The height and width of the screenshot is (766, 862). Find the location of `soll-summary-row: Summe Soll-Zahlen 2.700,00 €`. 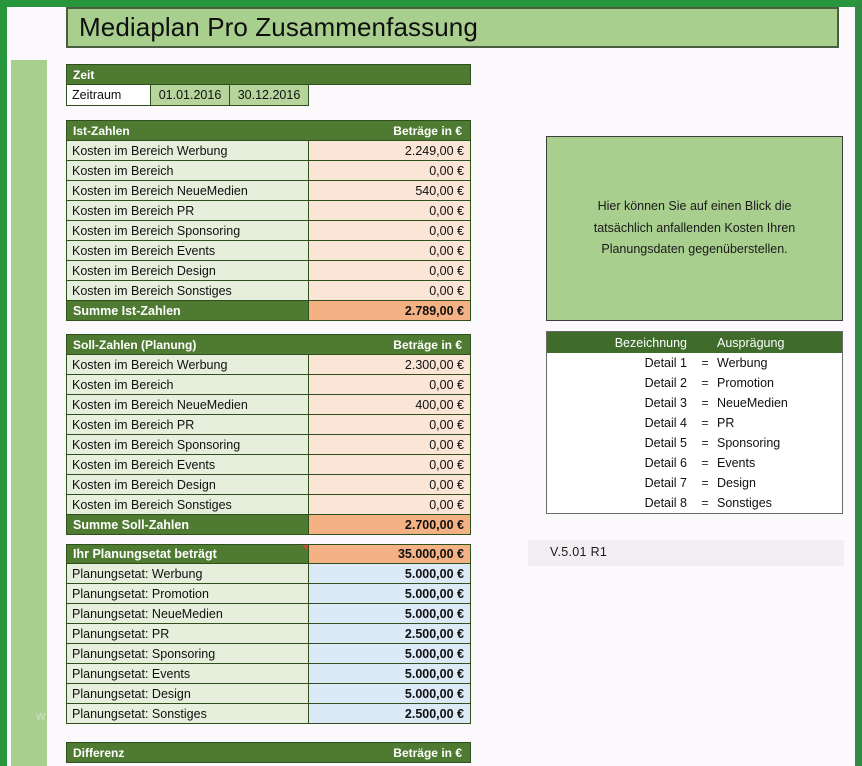

soll-summary-row: Summe Soll-Zahlen 2.700,00 € is located at coordinates (268, 525).